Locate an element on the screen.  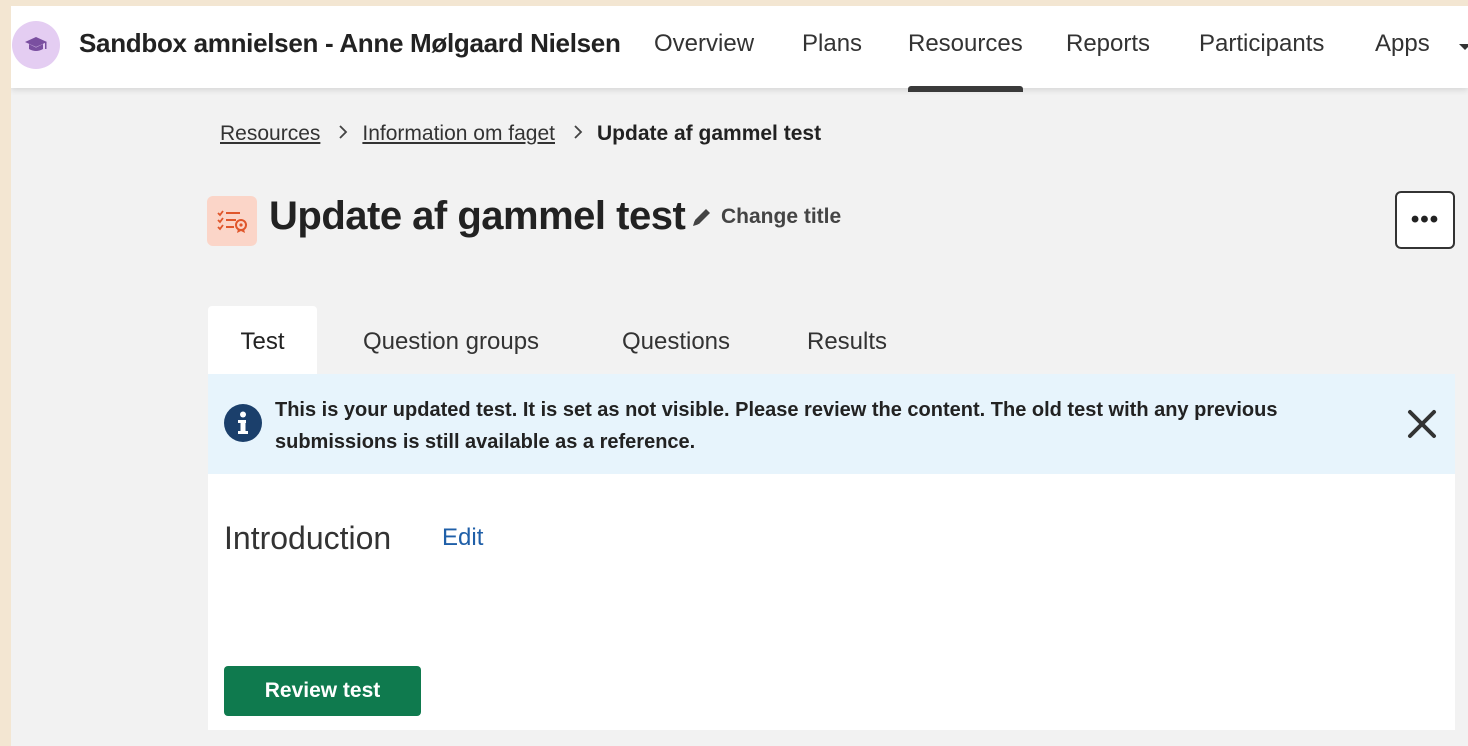
close-icon is located at coordinates (1422, 424).